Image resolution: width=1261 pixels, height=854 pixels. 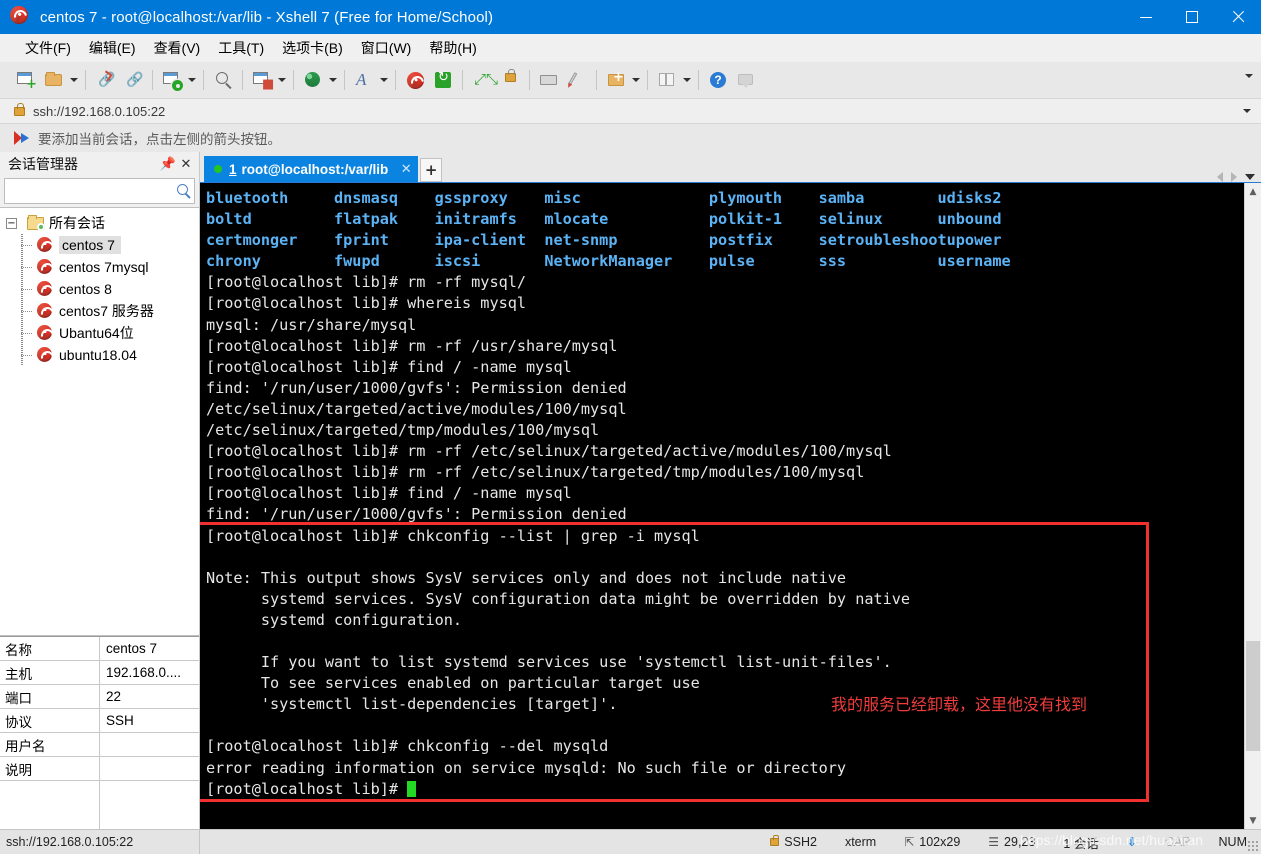 What do you see at coordinates (1081, 843) in the screenshot?
I see `status-sessions: 1 会话` at bounding box center [1081, 843].